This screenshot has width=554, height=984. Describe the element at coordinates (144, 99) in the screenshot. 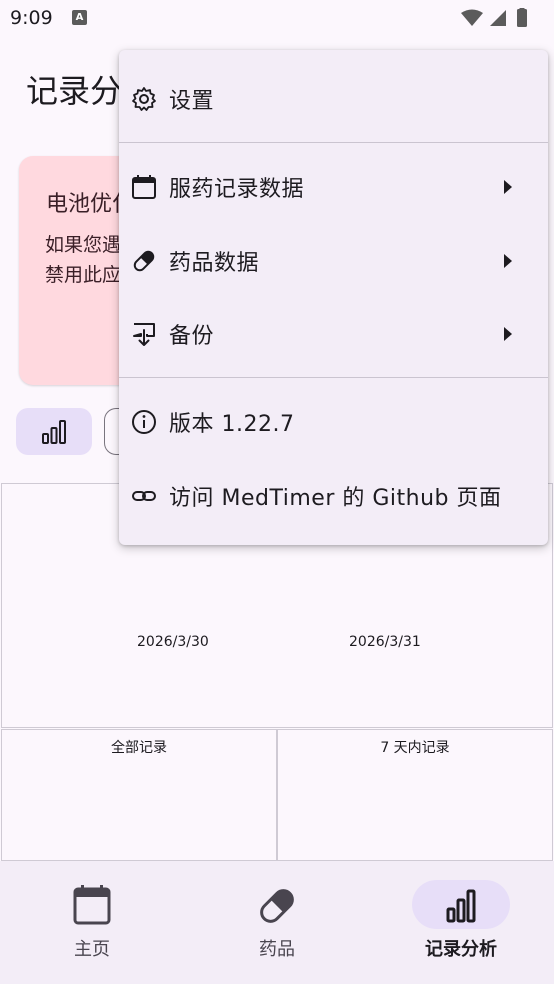

I see `gear-icon` at that location.